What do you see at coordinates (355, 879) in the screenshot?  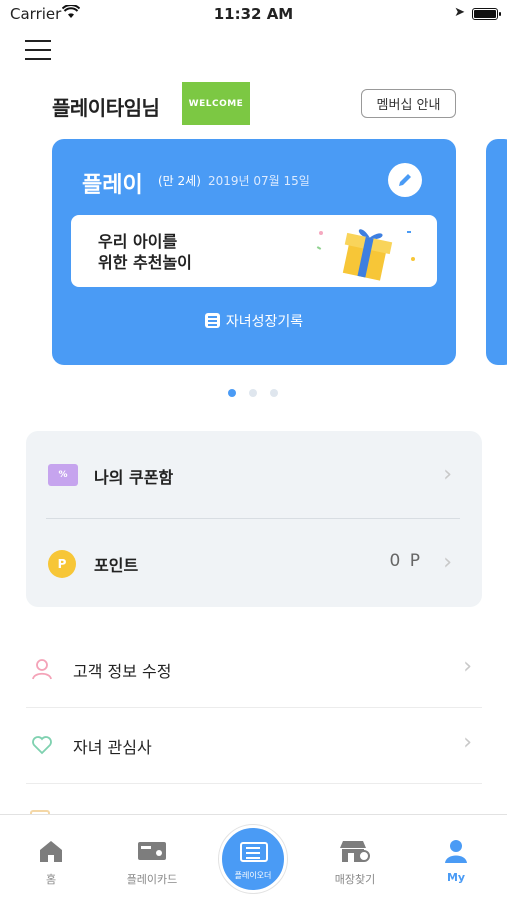 I see `tab-label: 매장찾기` at bounding box center [355, 879].